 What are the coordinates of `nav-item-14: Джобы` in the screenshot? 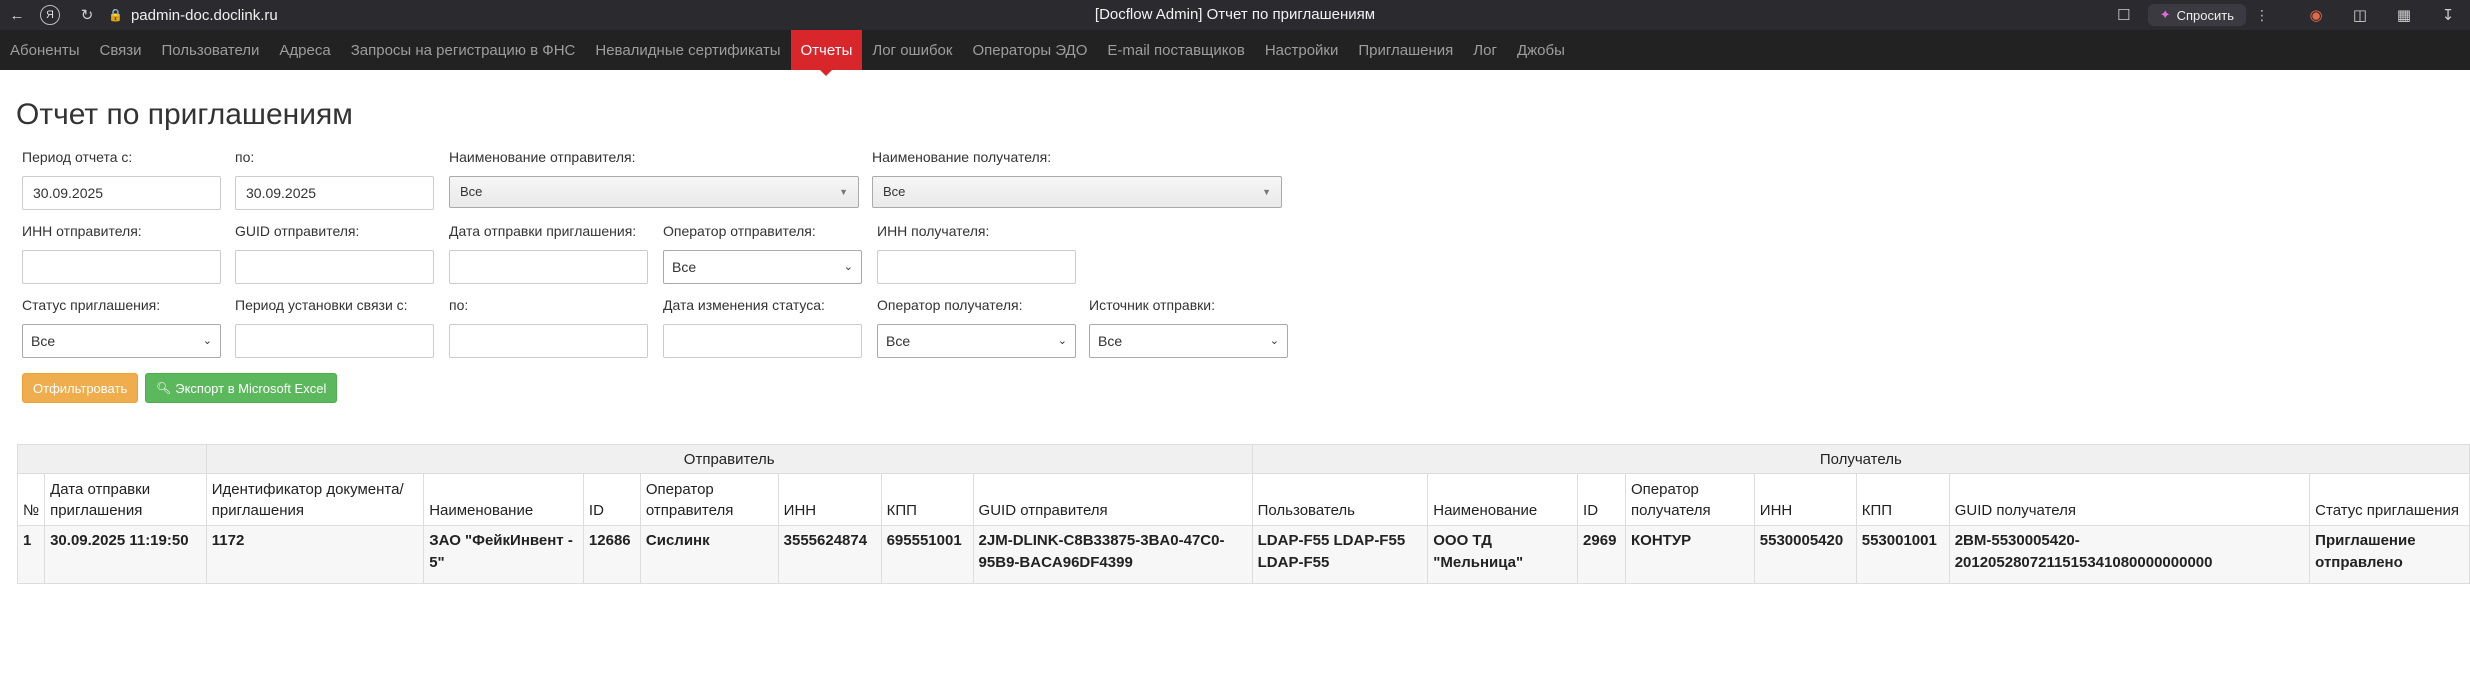 It's located at (1541, 50).